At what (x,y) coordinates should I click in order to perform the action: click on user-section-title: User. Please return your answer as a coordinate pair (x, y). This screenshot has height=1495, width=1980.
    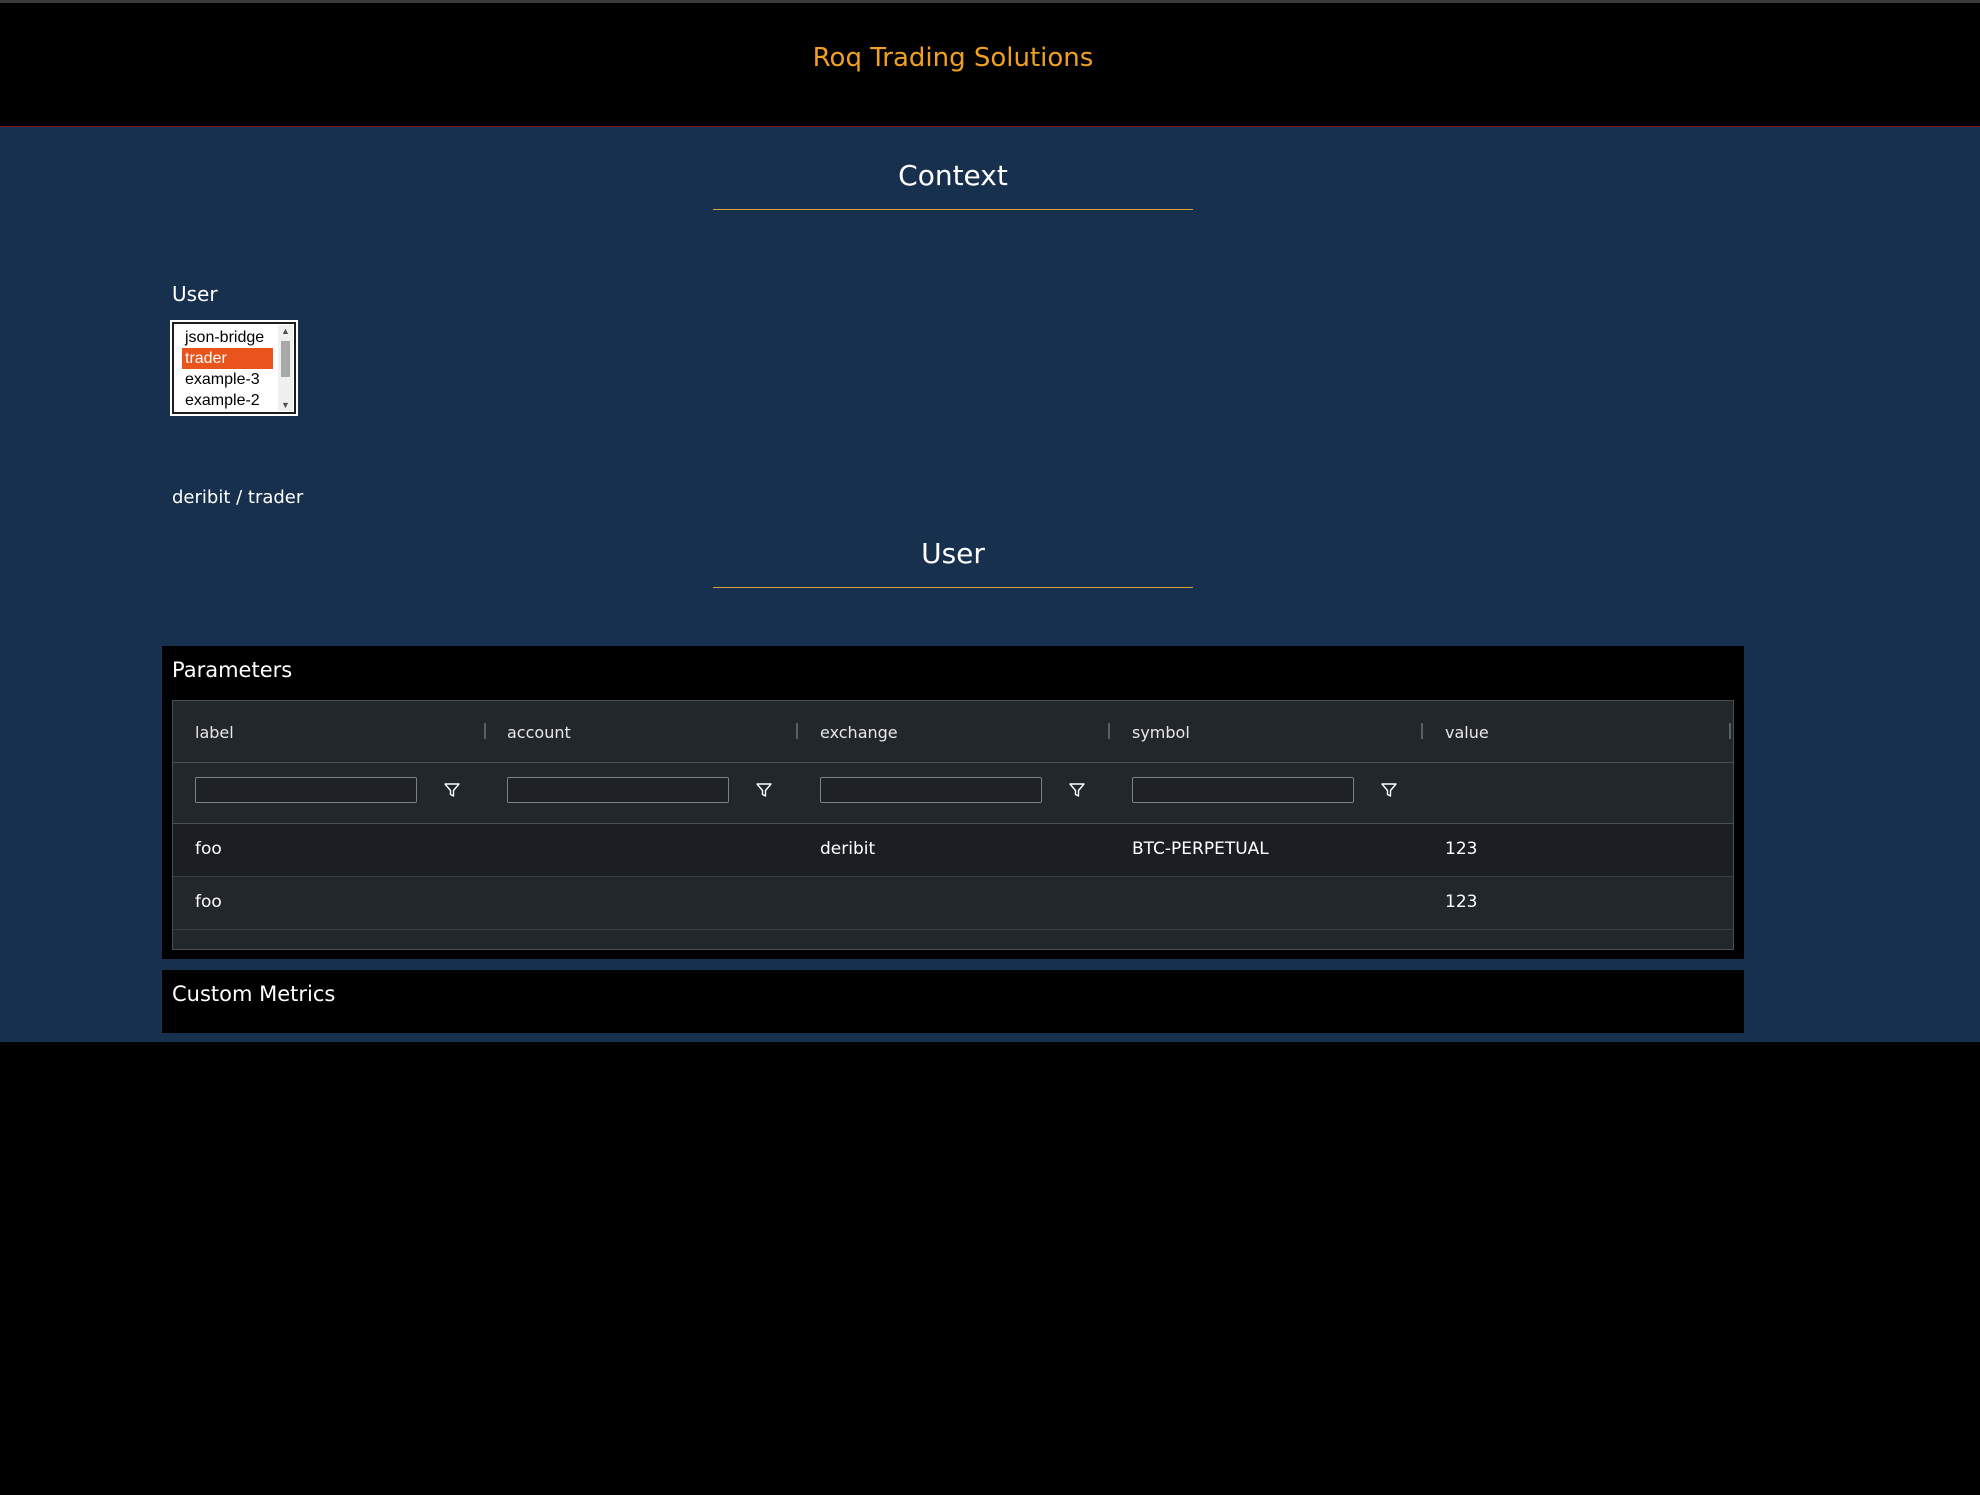
    Looking at the image, I should click on (953, 553).